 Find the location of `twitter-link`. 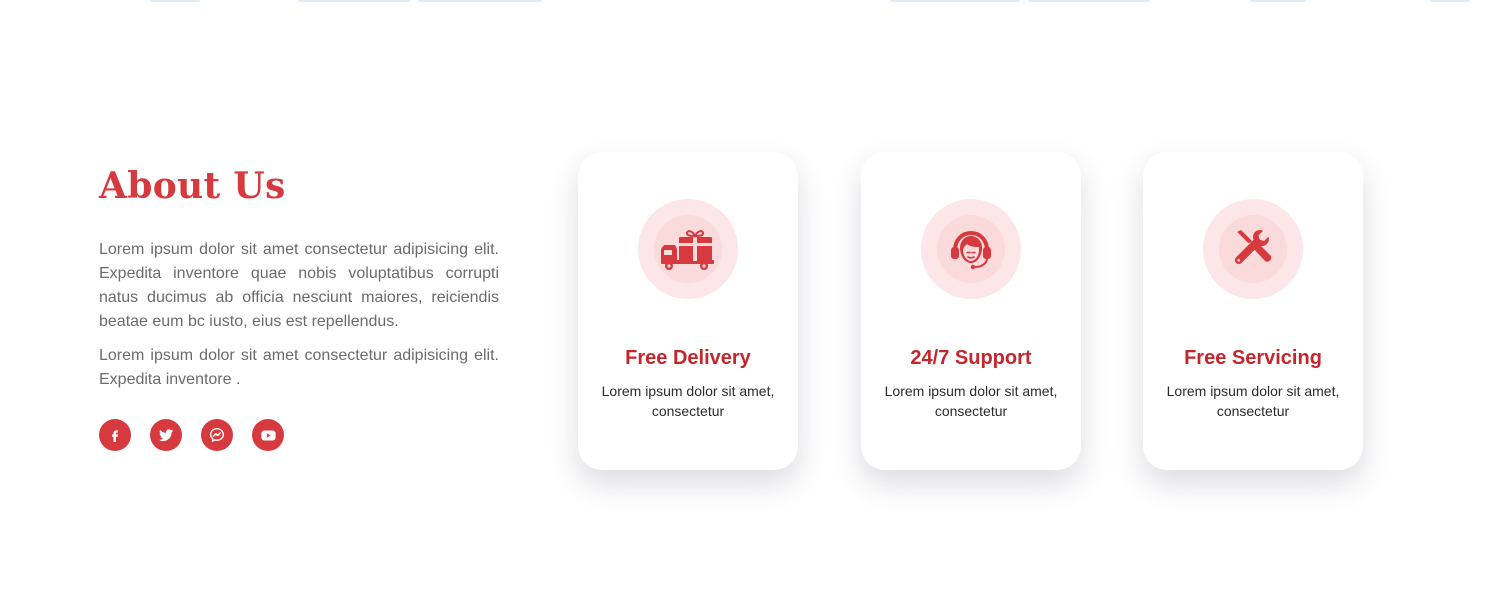

twitter-link is located at coordinates (166, 435).